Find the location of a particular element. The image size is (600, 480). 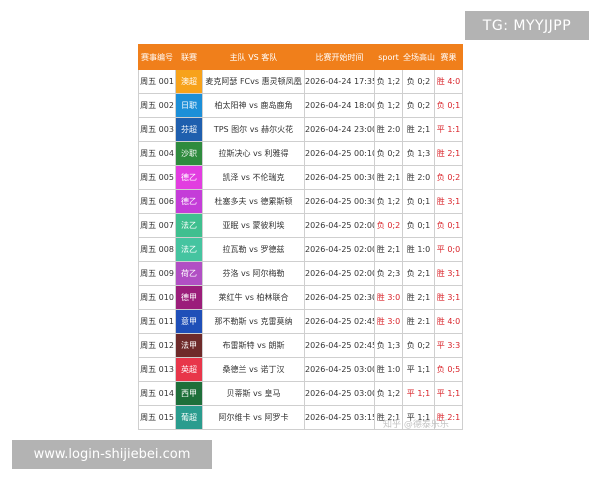

teams-cell: 芬洛 vs 阿尔梅勒 is located at coordinates (253, 273).